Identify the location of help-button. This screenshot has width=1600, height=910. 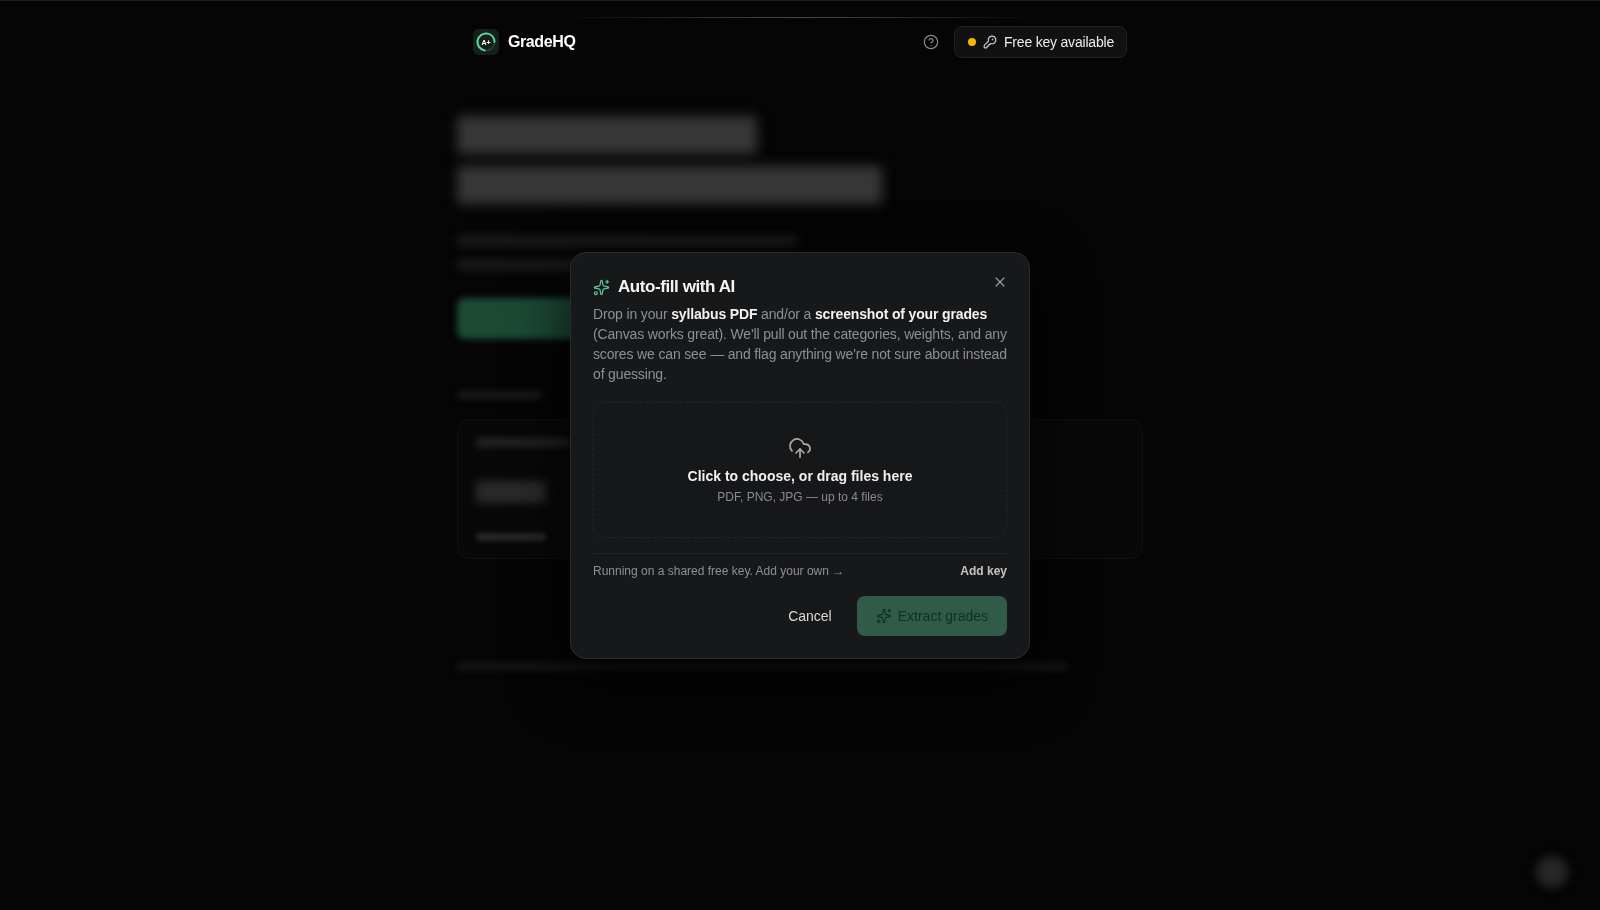
(931, 42).